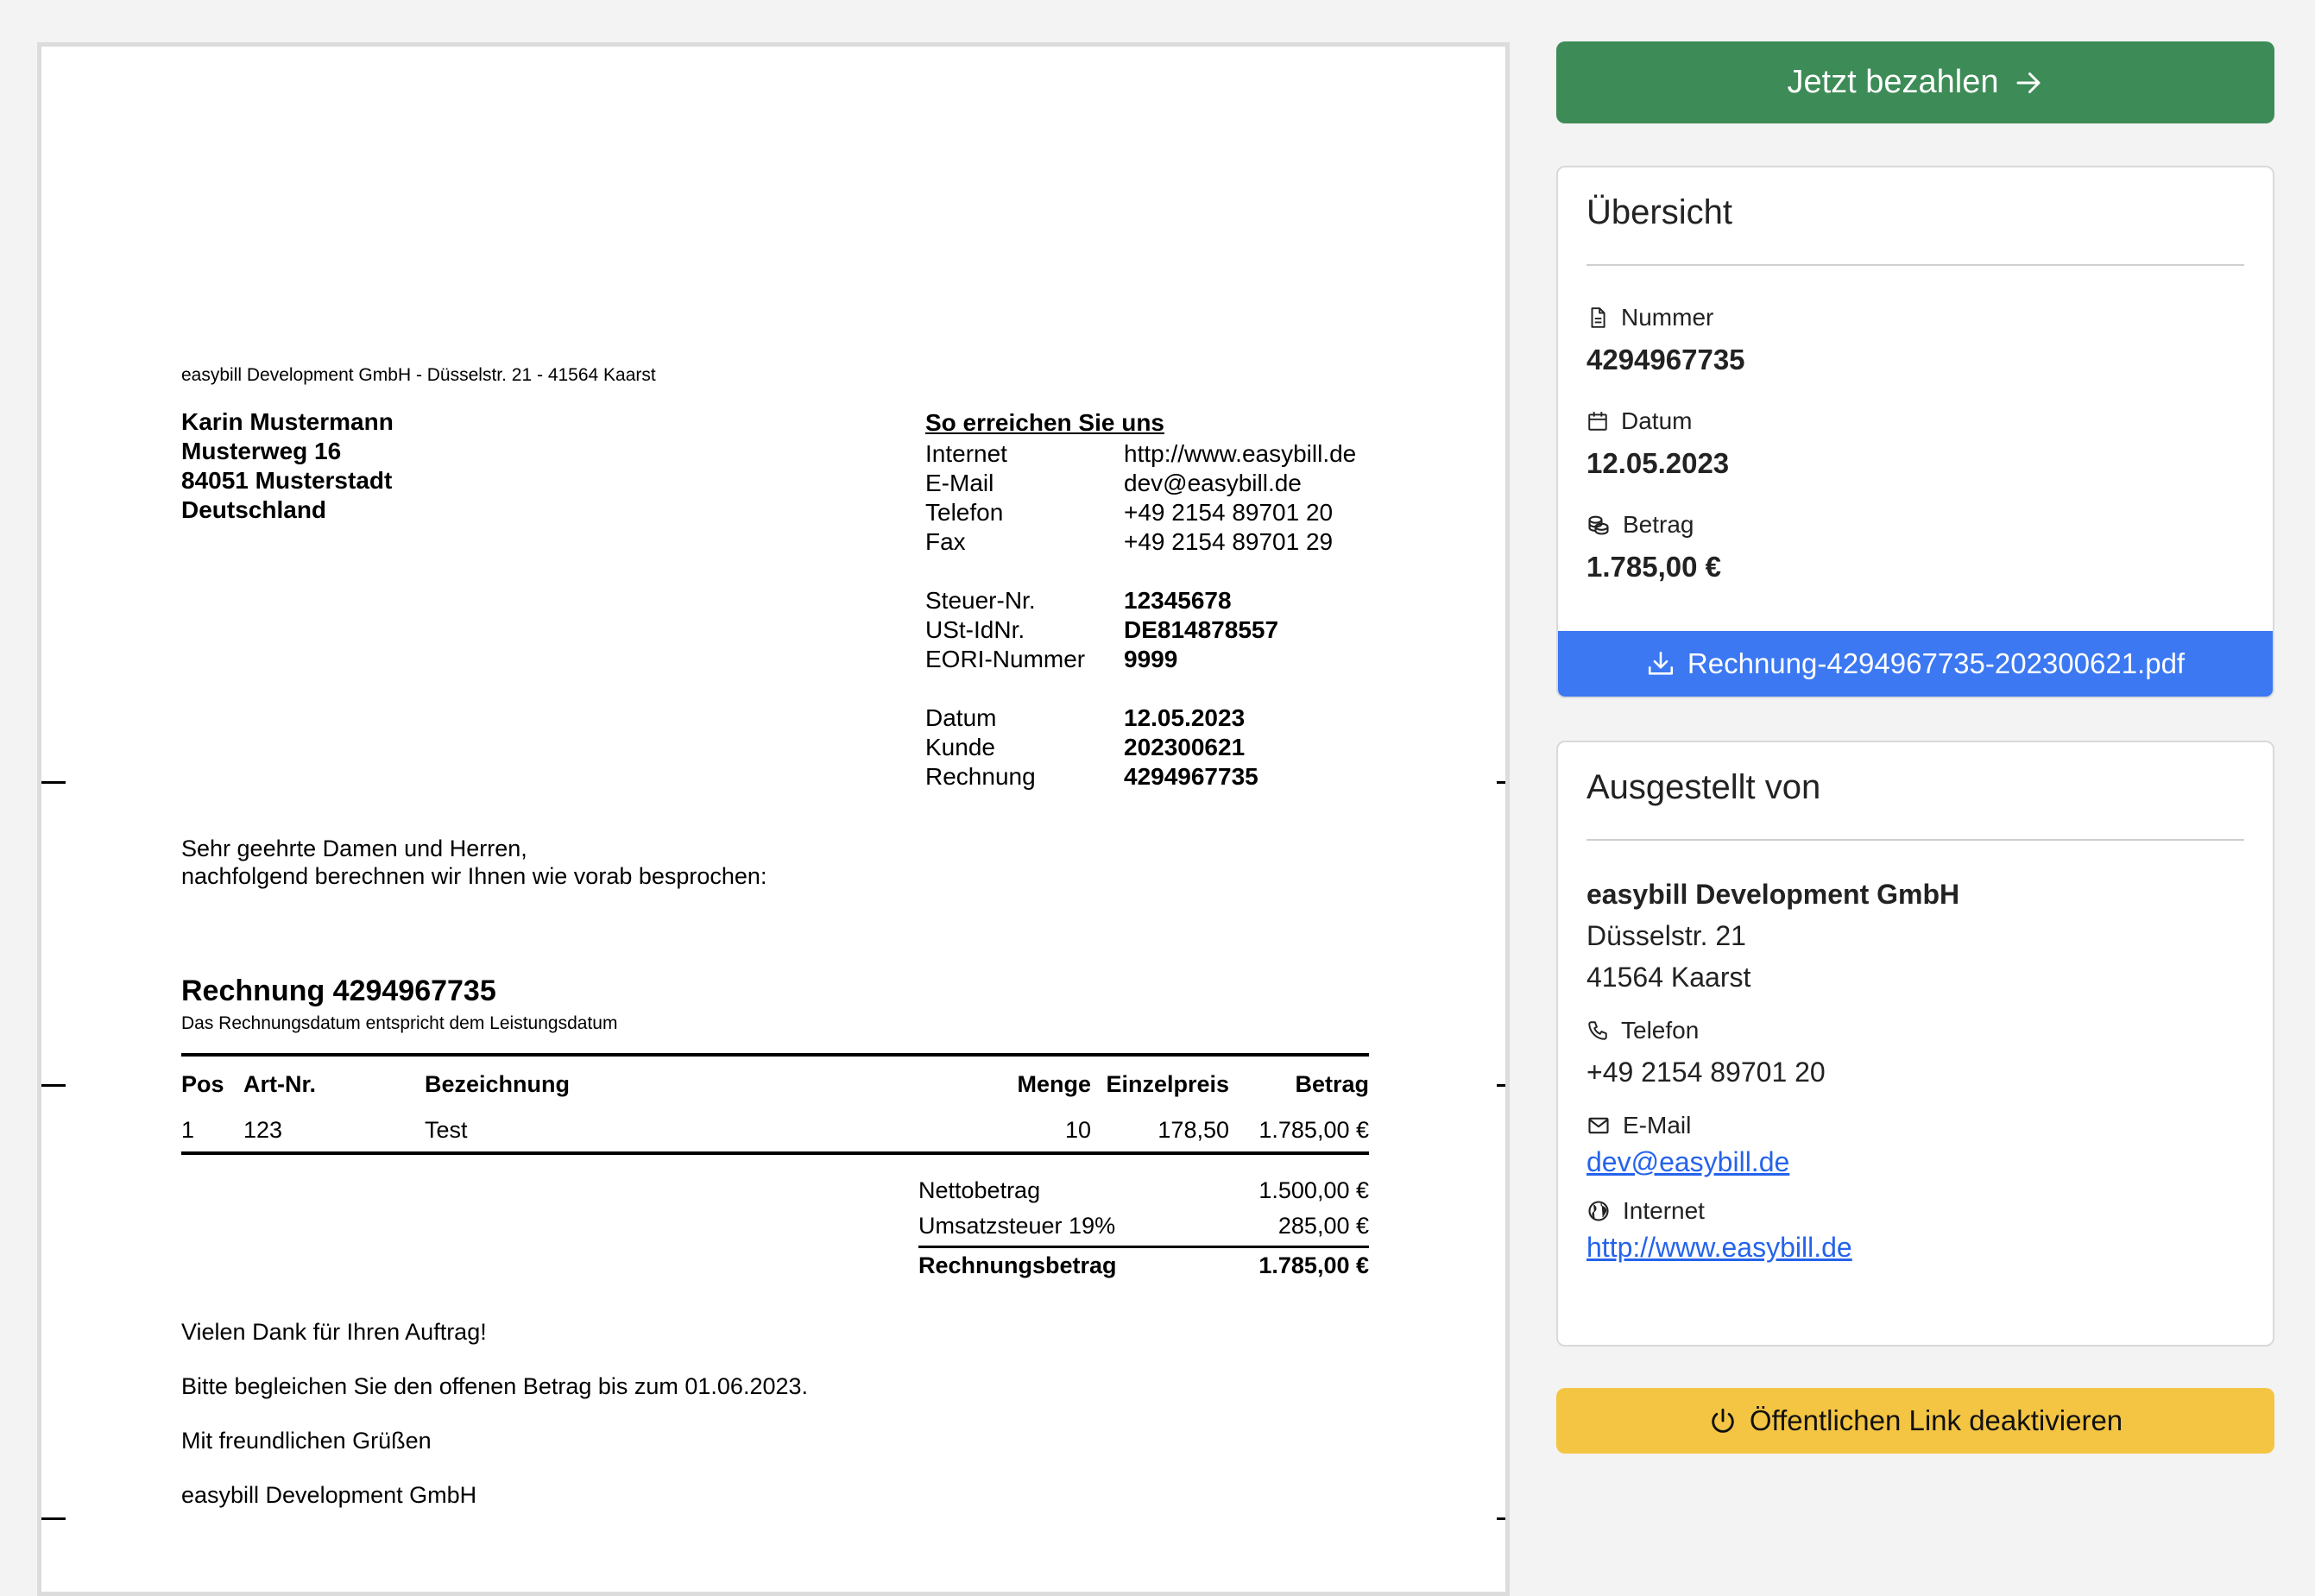 This screenshot has width=2315, height=1596. What do you see at coordinates (254, 509) in the screenshot?
I see `recipient-country: Deutschland` at bounding box center [254, 509].